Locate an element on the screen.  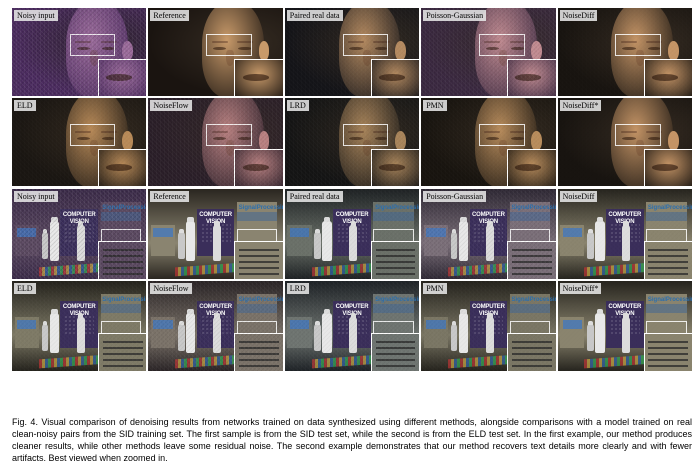
image-panel: COMPUTER VISIONSignalProcessingNoiseFlow is located at coordinates (215, 326).